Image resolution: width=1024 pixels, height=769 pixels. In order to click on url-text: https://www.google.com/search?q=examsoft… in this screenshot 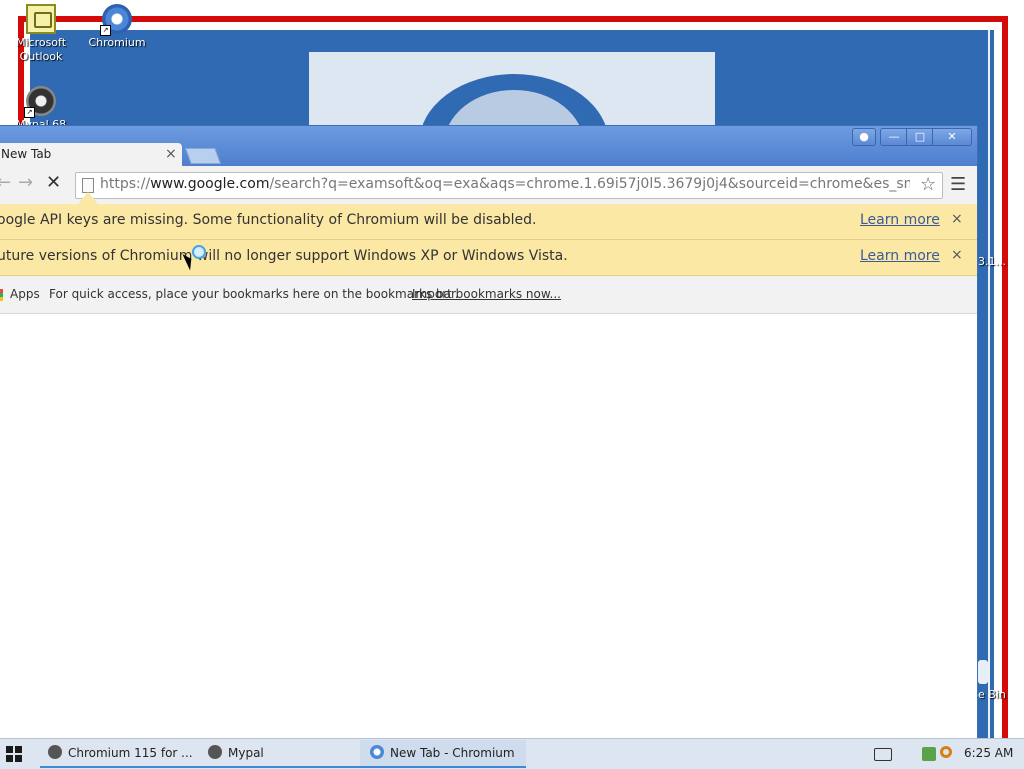, I will do `click(505, 184)`.